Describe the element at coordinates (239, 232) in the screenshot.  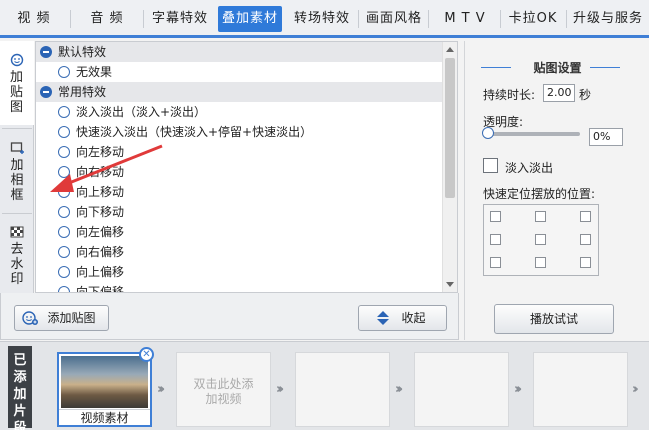
I see `effect-item: 向左偏移` at that location.